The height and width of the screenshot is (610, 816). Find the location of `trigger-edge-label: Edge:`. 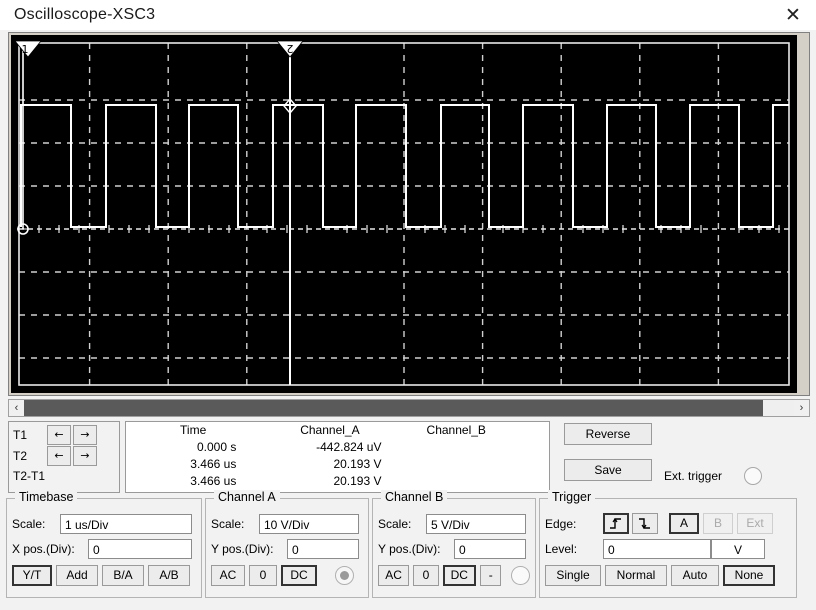

trigger-edge-label: Edge: is located at coordinates (561, 523).